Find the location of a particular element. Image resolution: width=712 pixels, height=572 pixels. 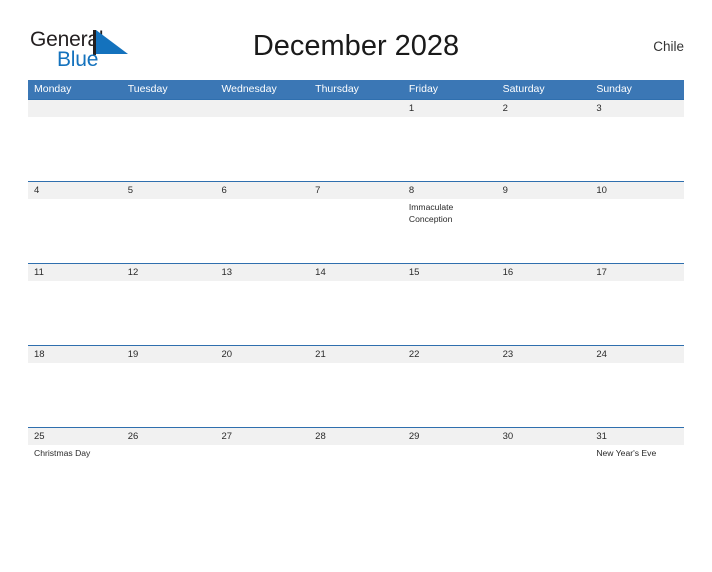

date-number: 14 is located at coordinates (356, 272).